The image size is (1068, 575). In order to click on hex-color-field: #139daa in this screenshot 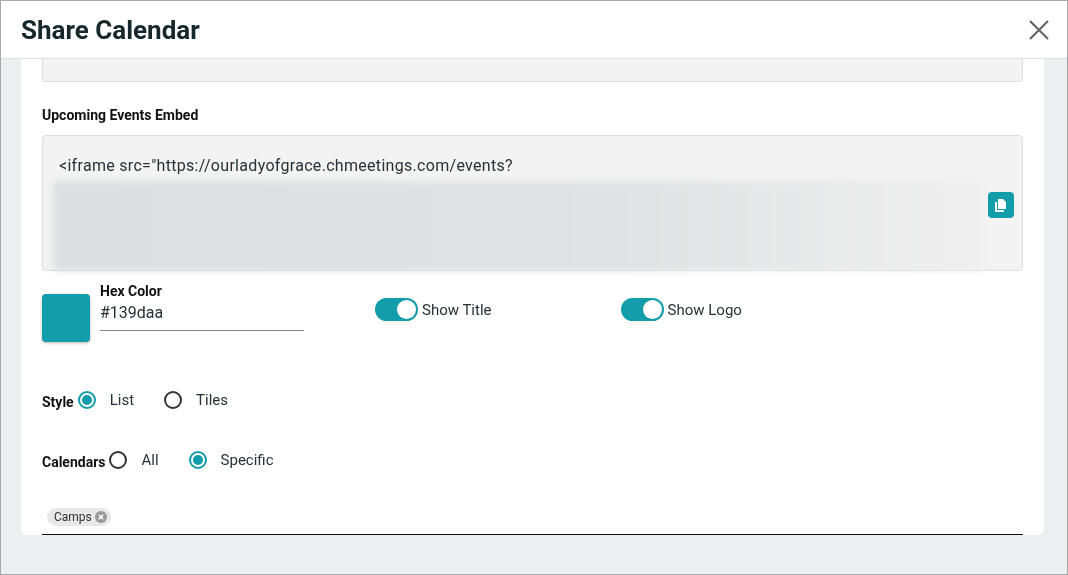, I will do `click(202, 315)`.